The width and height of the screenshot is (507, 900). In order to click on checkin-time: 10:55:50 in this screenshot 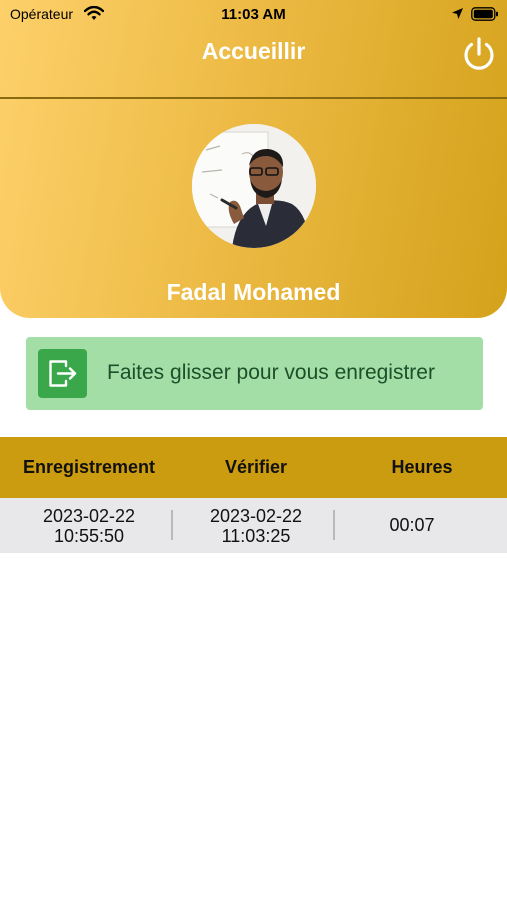, I will do `click(89, 536)`.